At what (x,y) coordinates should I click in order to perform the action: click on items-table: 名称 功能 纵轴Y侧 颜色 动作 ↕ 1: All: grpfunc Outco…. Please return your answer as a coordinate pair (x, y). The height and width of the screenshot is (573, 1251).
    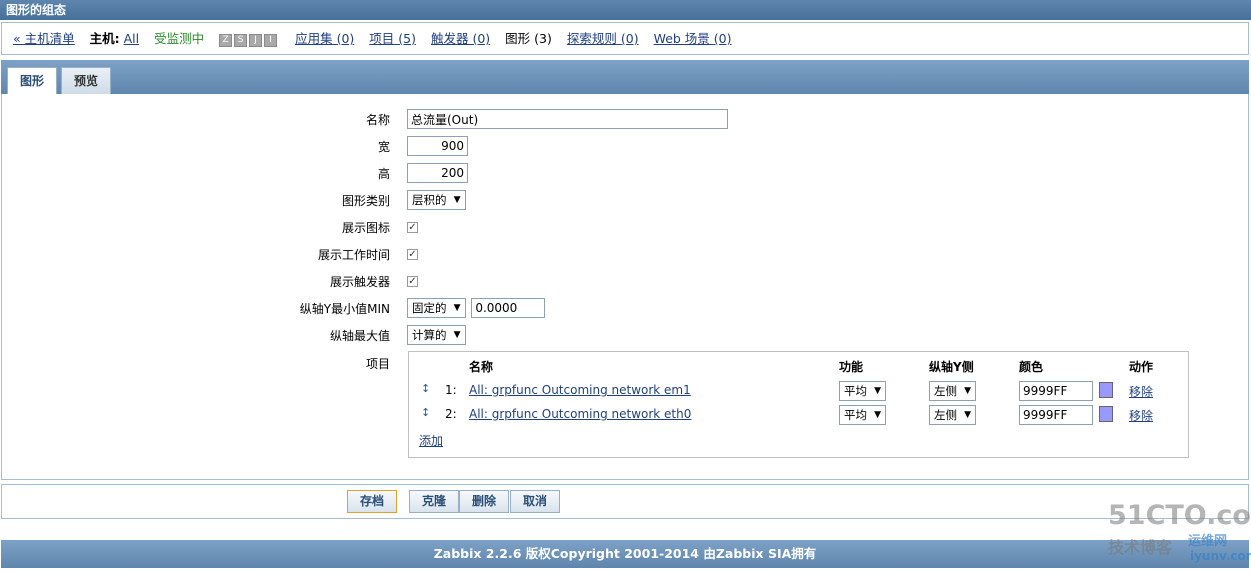
    Looking at the image, I should click on (798, 404).